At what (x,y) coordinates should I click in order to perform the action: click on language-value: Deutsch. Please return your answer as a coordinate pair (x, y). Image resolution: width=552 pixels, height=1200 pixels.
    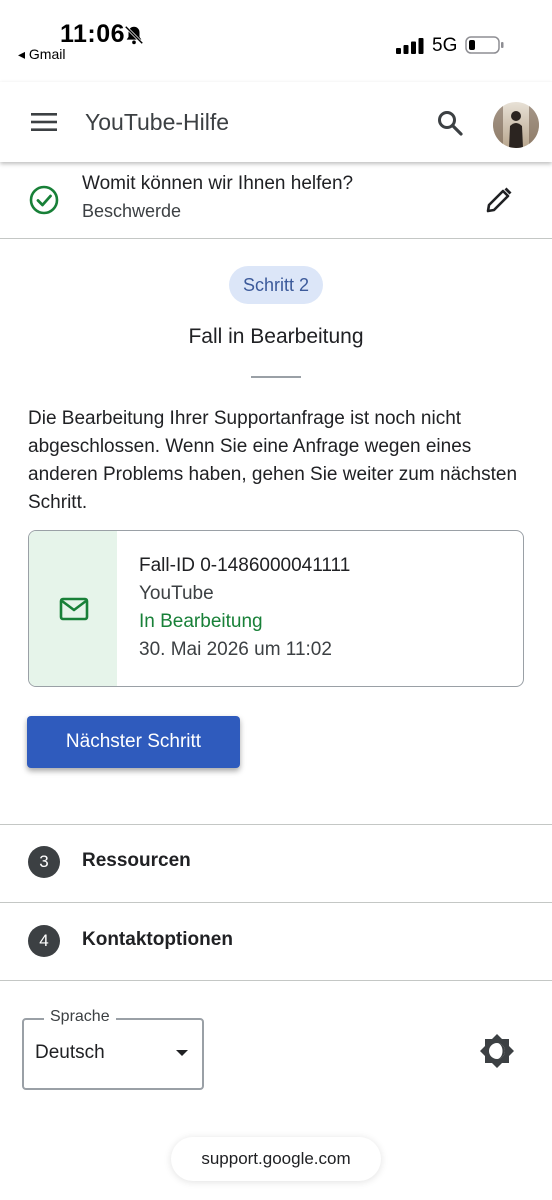
    Looking at the image, I should click on (70, 1053).